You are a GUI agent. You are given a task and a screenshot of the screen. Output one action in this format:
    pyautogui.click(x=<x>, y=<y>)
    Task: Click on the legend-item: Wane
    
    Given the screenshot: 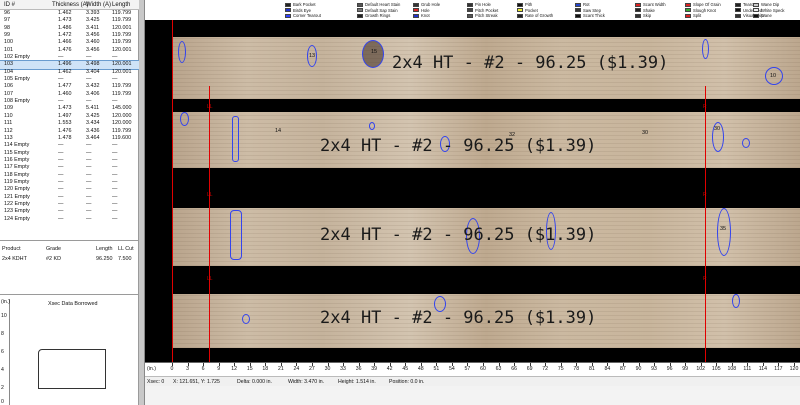 What is the action you would take?
    pyautogui.click(x=762, y=15)
    